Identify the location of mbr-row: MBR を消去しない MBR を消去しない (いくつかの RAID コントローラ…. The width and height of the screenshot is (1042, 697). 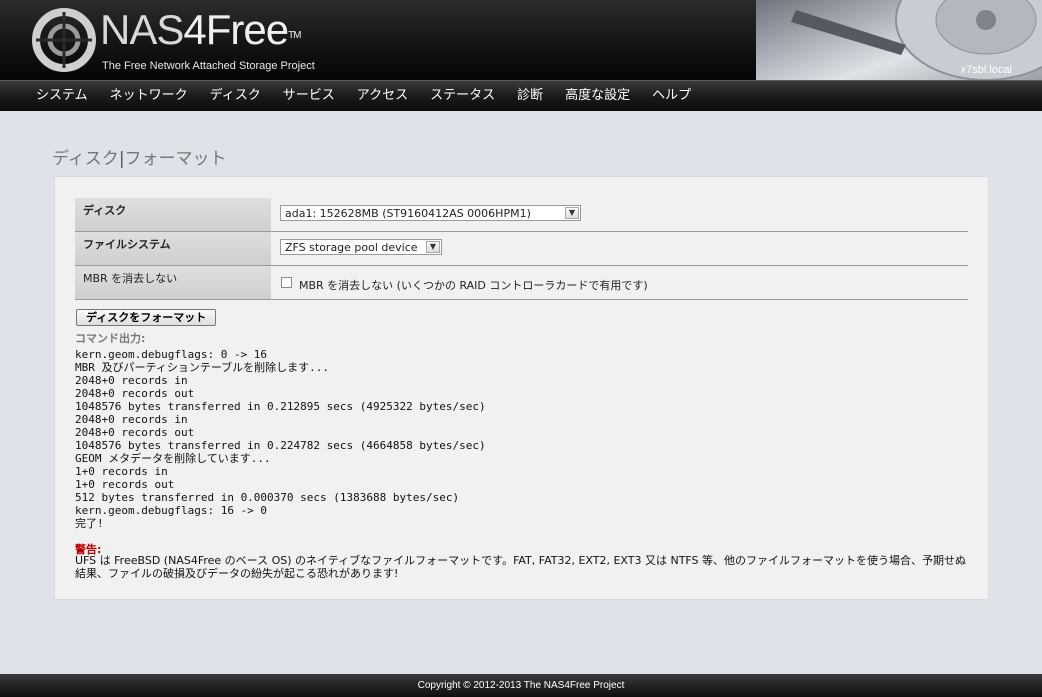
(521, 283).